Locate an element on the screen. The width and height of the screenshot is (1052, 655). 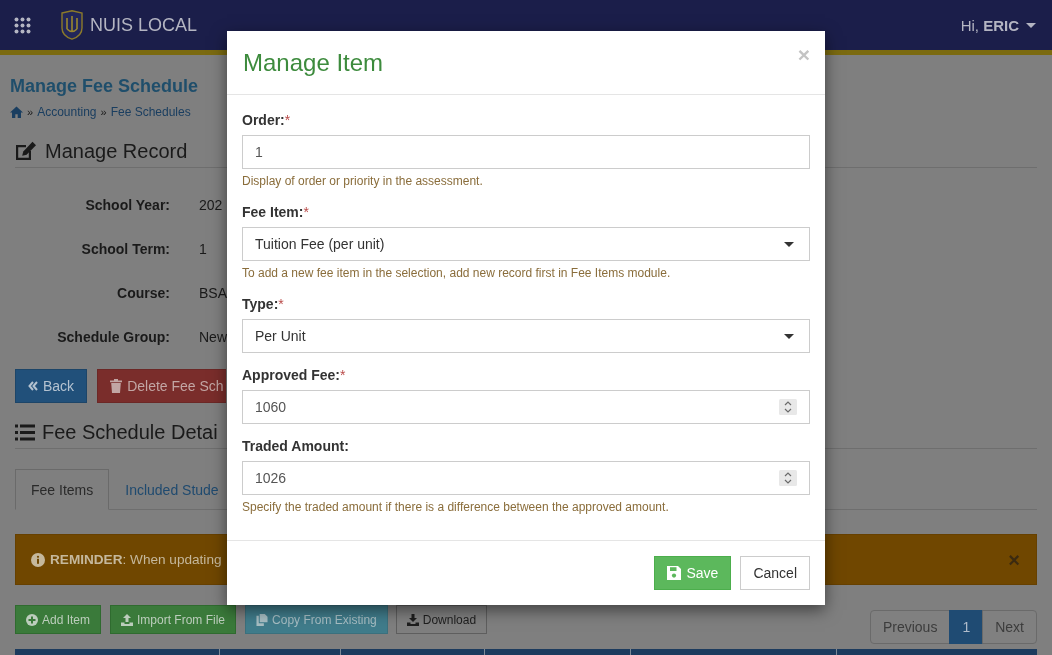
field-label: Order:* is located at coordinates (266, 120).